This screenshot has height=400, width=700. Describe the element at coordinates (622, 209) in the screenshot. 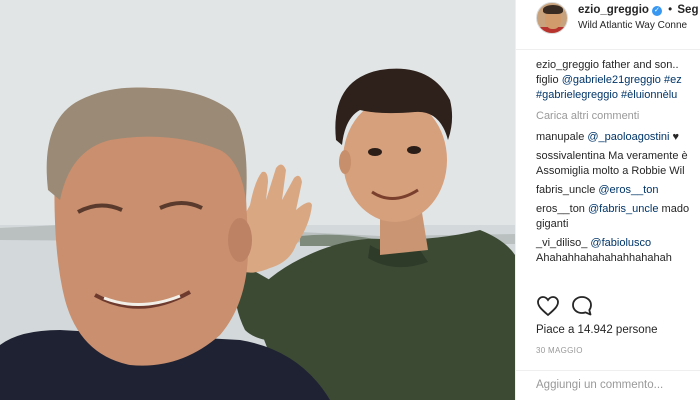

I see `comment-mention: @fabris_uncle` at that location.